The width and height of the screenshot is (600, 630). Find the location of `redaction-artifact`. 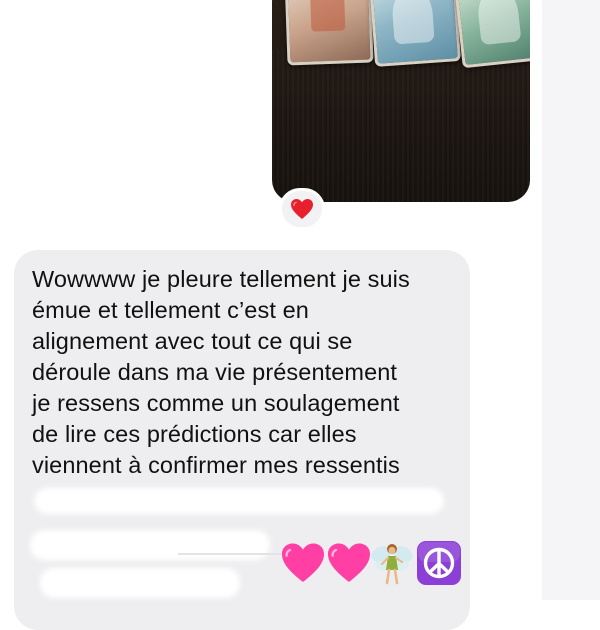

redaction-artifact is located at coordinates (230, 554).